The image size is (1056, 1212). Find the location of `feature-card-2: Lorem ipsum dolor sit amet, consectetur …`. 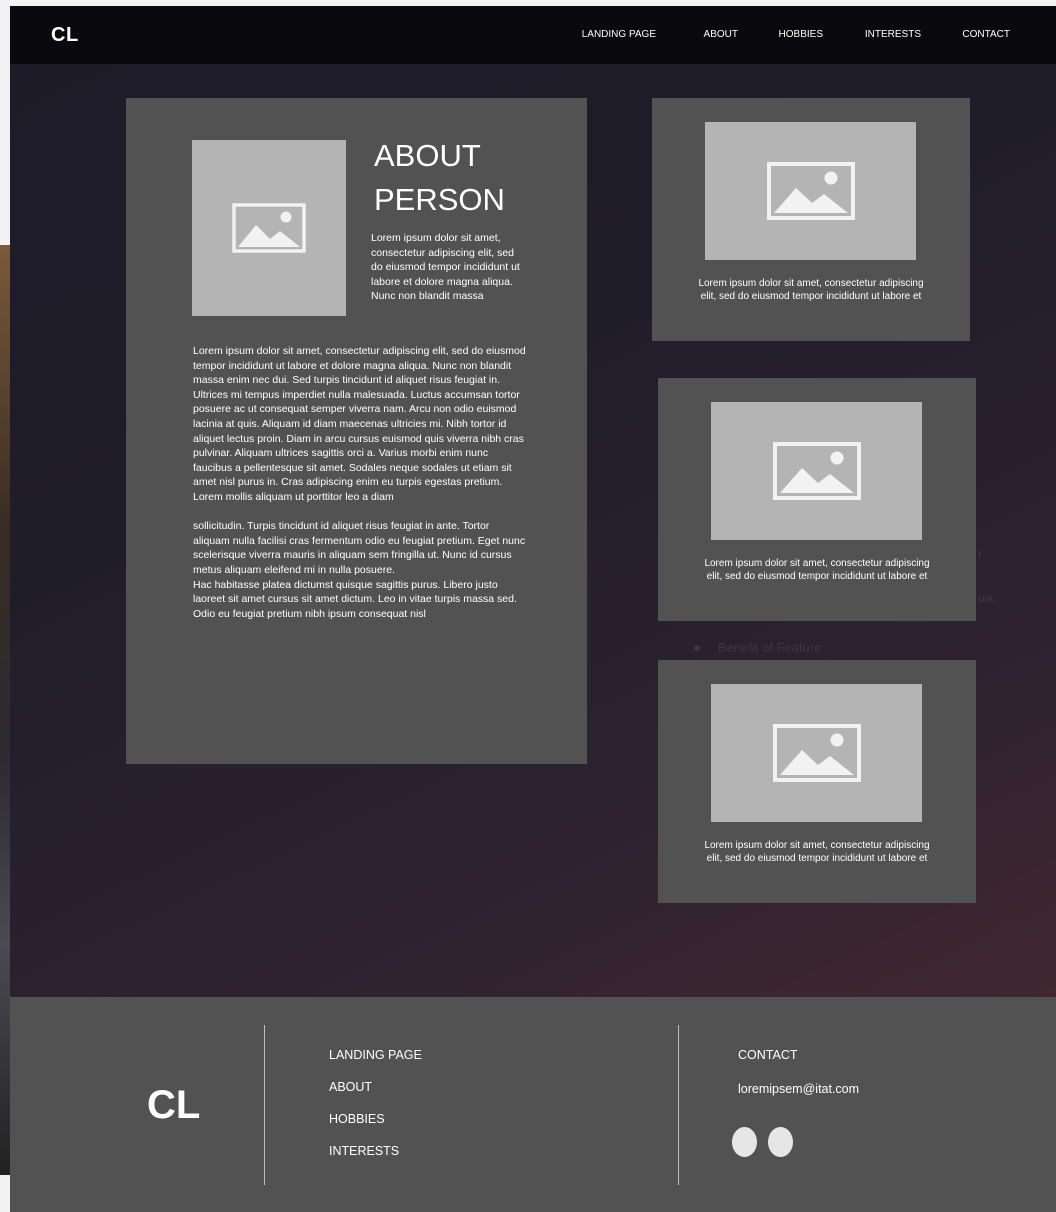

feature-card-2: Lorem ipsum dolor sit amet, consectetur … is located at coordinates (817, 499).